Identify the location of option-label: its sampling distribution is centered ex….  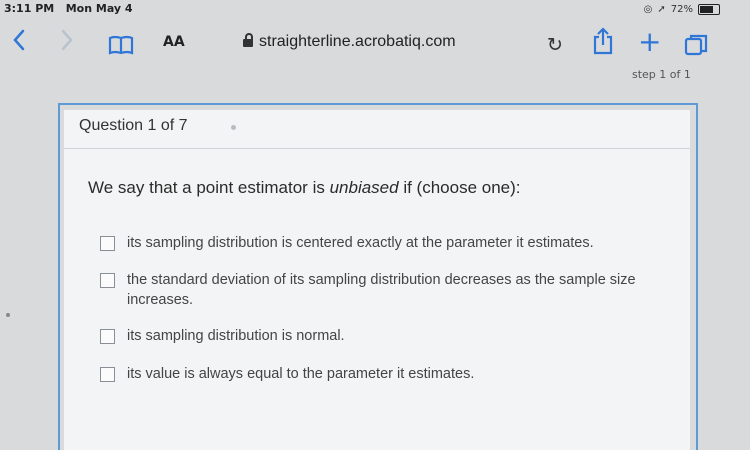
(360, 243).